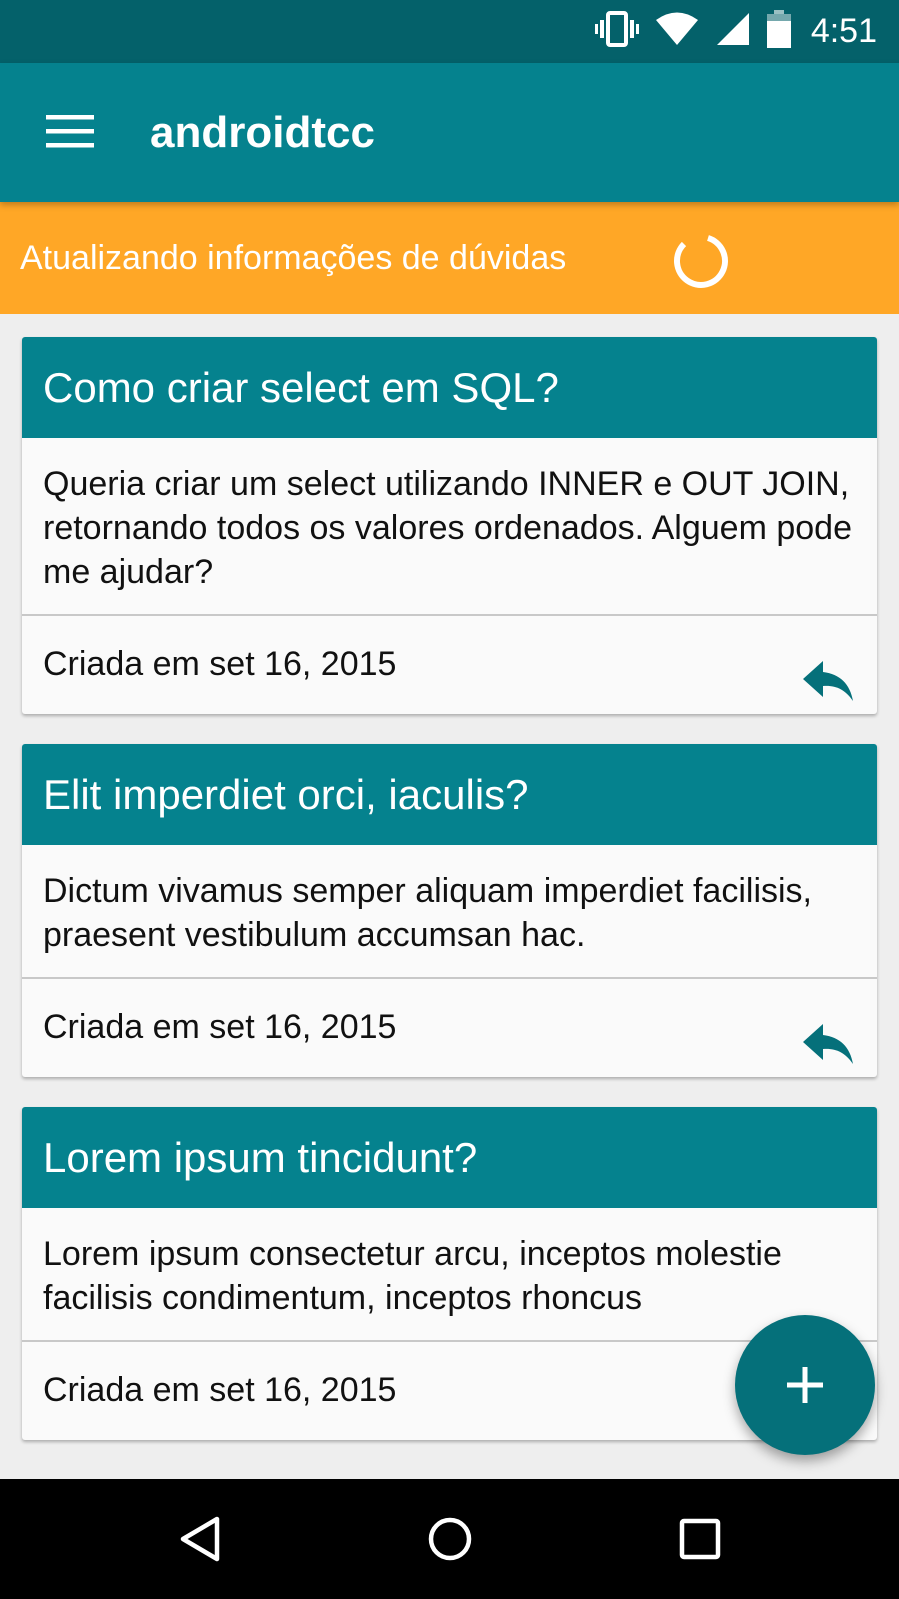  What do you see at coordinates (293, 258) in the screenshot?
I see `sync-banner-text: Atualizando informações de dúvidas` at bounding box center [293, 258].